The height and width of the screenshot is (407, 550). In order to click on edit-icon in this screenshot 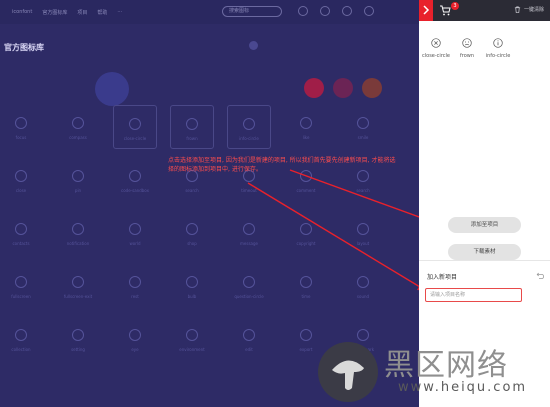, I will do `click(249, 335)`.